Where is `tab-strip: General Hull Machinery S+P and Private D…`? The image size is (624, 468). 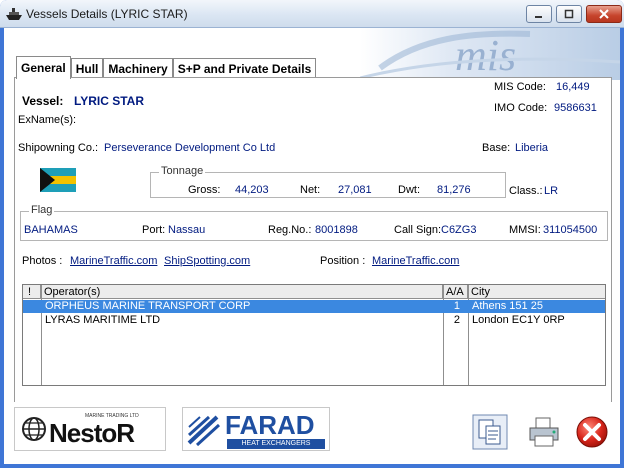 tab-strip: General Hull Machinery S+P and Private D… is located at coordinates (166, 67).